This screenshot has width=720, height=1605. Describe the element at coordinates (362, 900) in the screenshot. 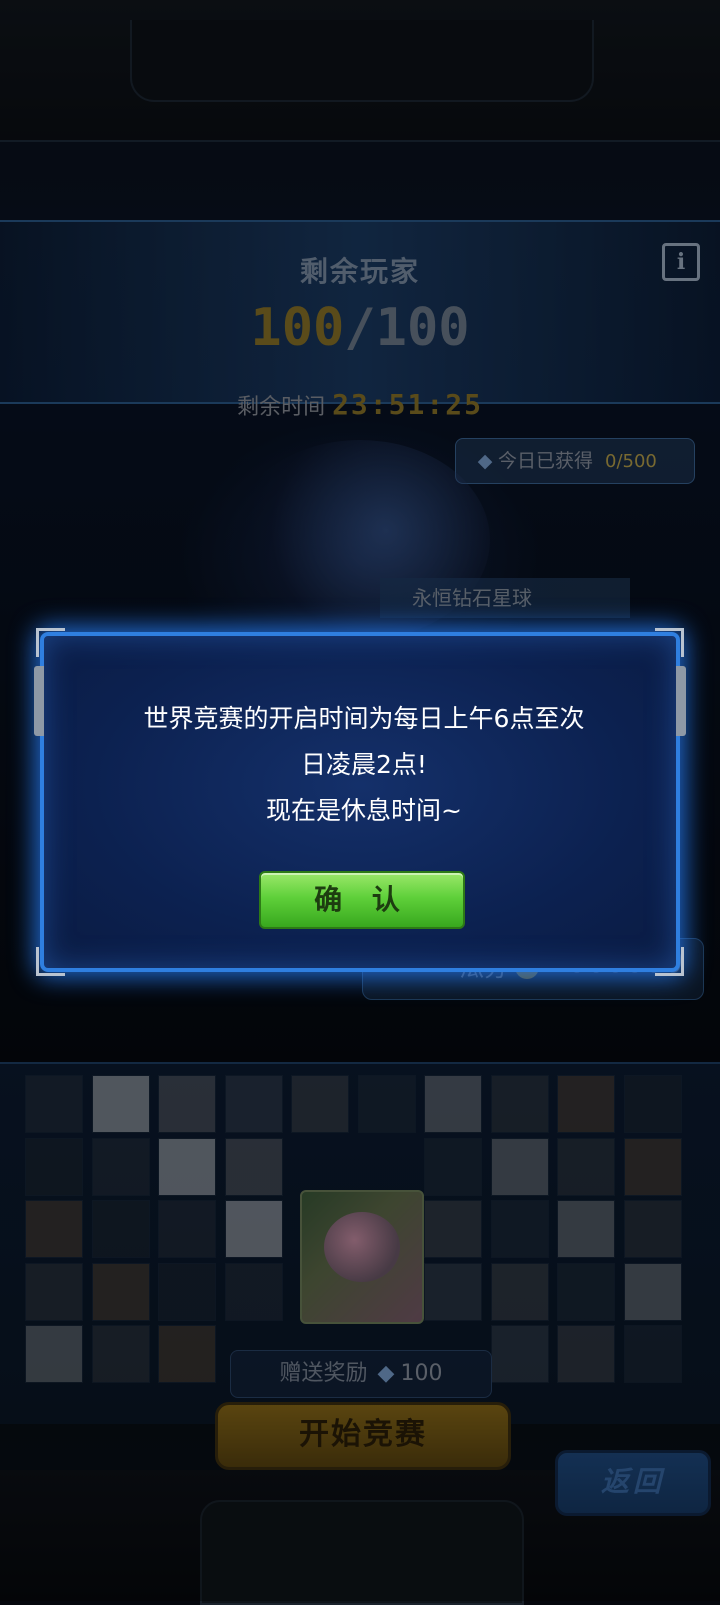

I see `confirm-button: 确 认` at that location.